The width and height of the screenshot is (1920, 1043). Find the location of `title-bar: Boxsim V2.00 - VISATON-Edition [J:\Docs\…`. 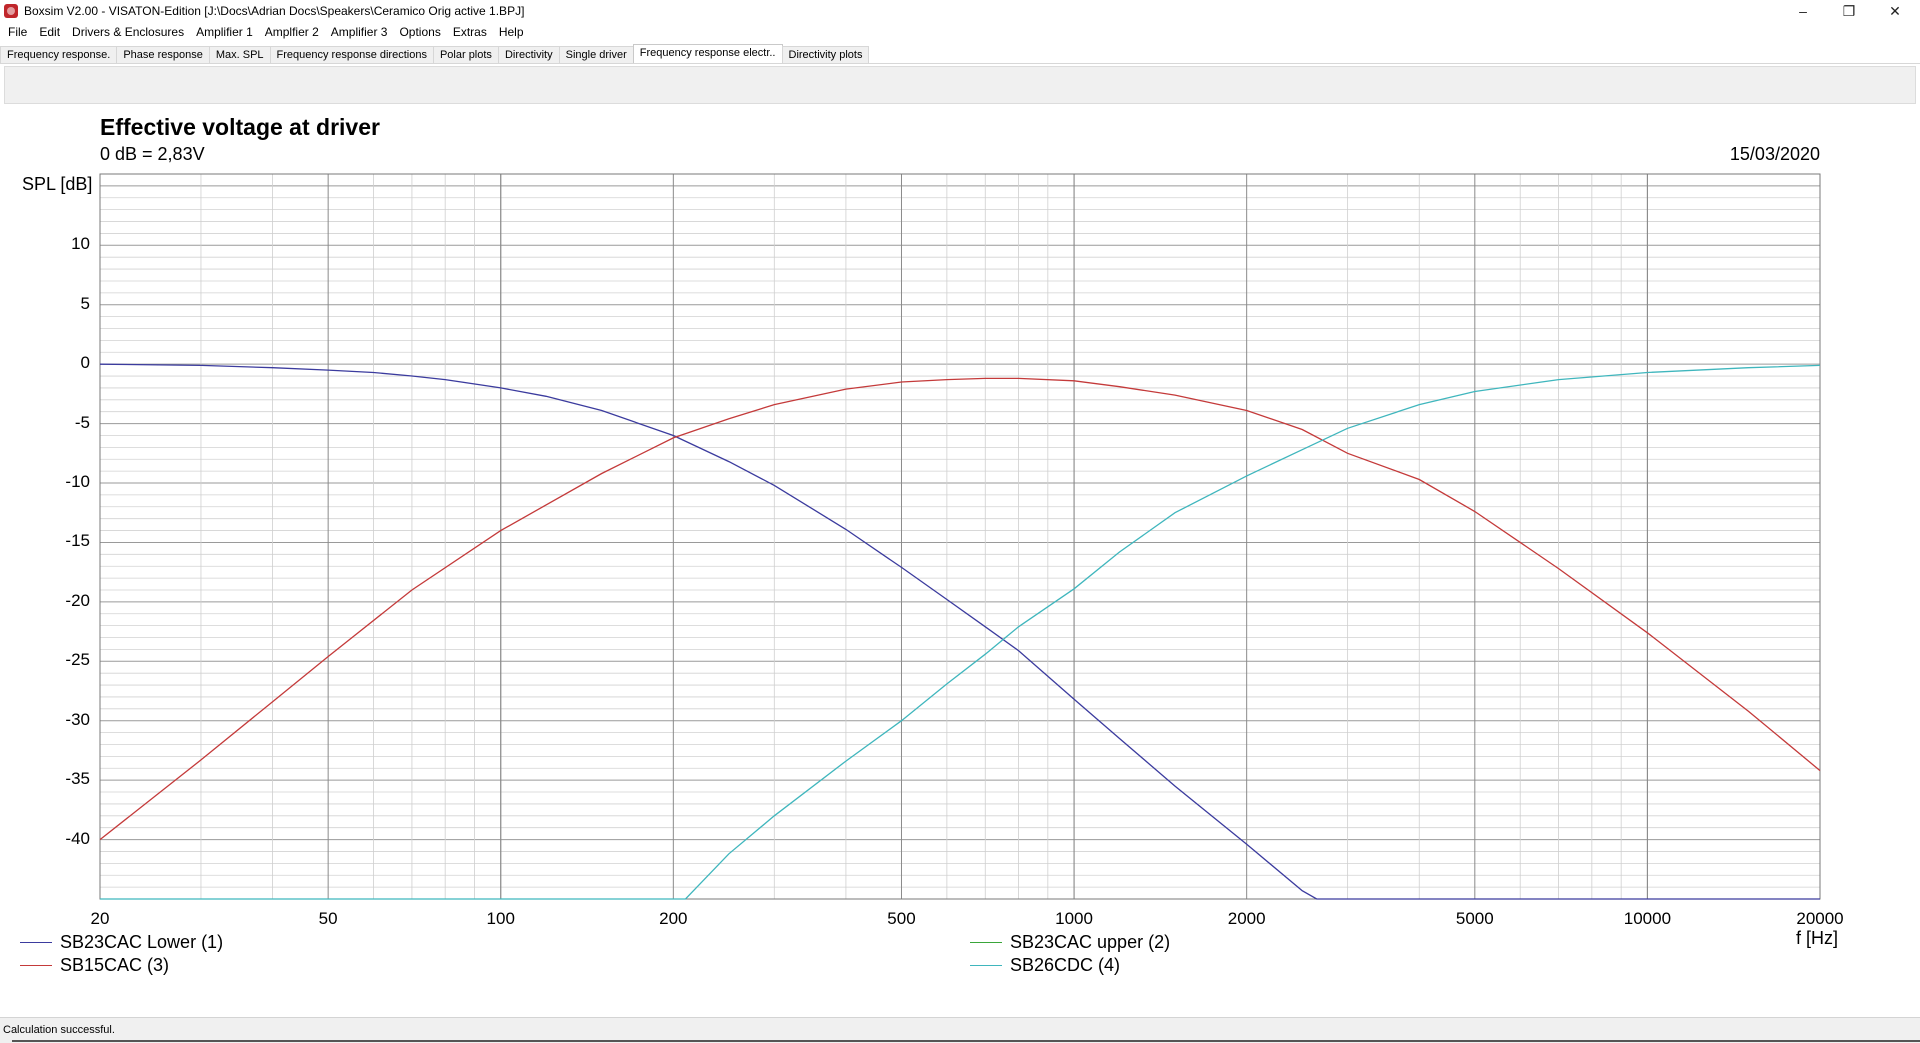

title-bar: Boxsim V2.00 - VISATON-Edition [J:\Docs\… is located at coordinates (960, 11).